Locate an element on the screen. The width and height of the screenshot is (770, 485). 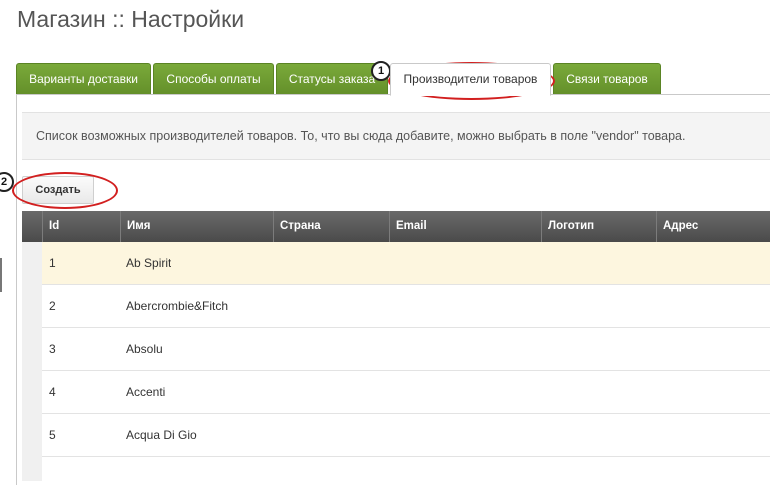
table-row: 5 Acqua Di Gio is located at coordinates (396, 435).